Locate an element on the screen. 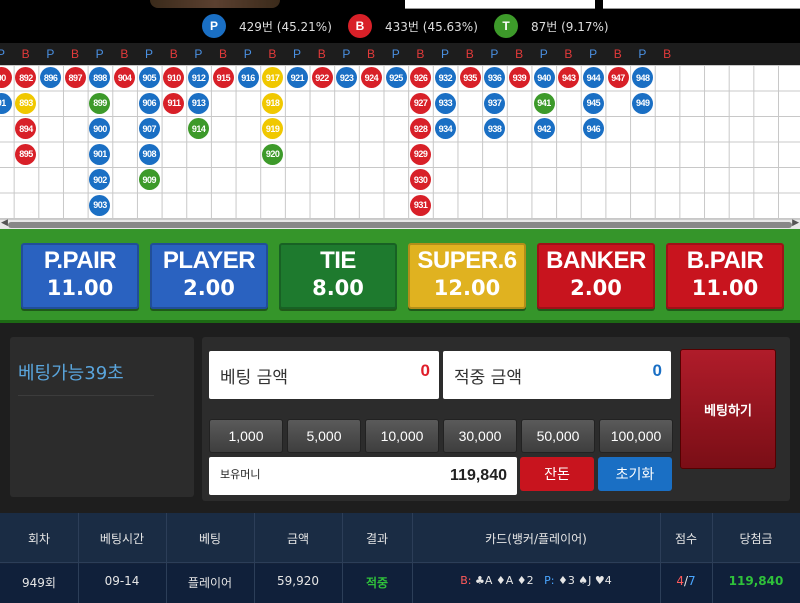 The height and width of the screenshot is (603, 800). road-ball: 90 is located at coordinates (6, 77).